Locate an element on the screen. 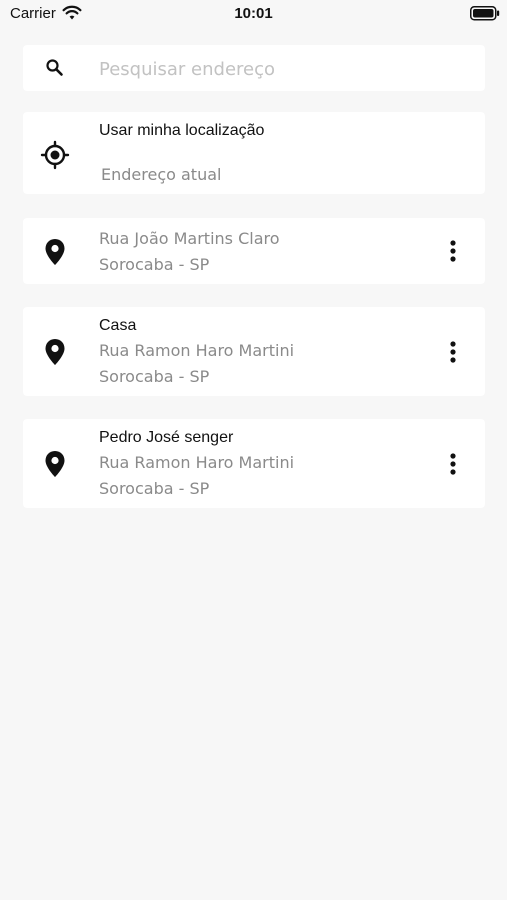 The width and height of the screenshot is (507, 900). use-location-title: Usar minha localização is located at coordinates (182, 130).